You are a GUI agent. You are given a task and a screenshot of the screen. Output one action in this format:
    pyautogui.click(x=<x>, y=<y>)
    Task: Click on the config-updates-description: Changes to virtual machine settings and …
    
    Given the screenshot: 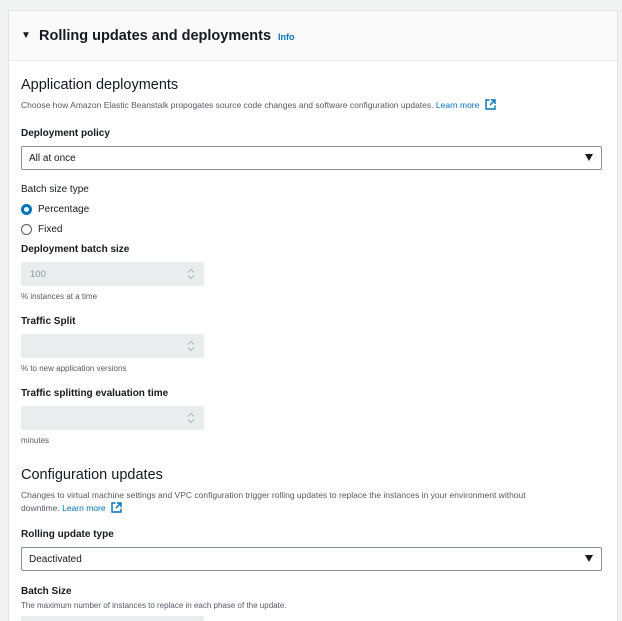 What is the action you would take?
    pyautogui.click(x=273, y=501)
    